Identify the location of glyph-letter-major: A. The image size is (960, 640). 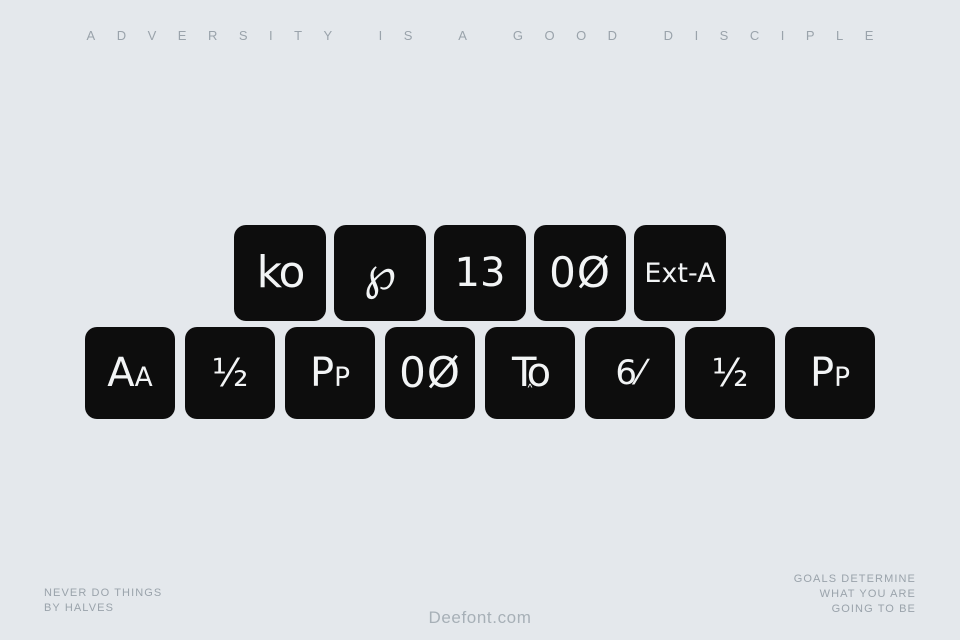
(121, 373).